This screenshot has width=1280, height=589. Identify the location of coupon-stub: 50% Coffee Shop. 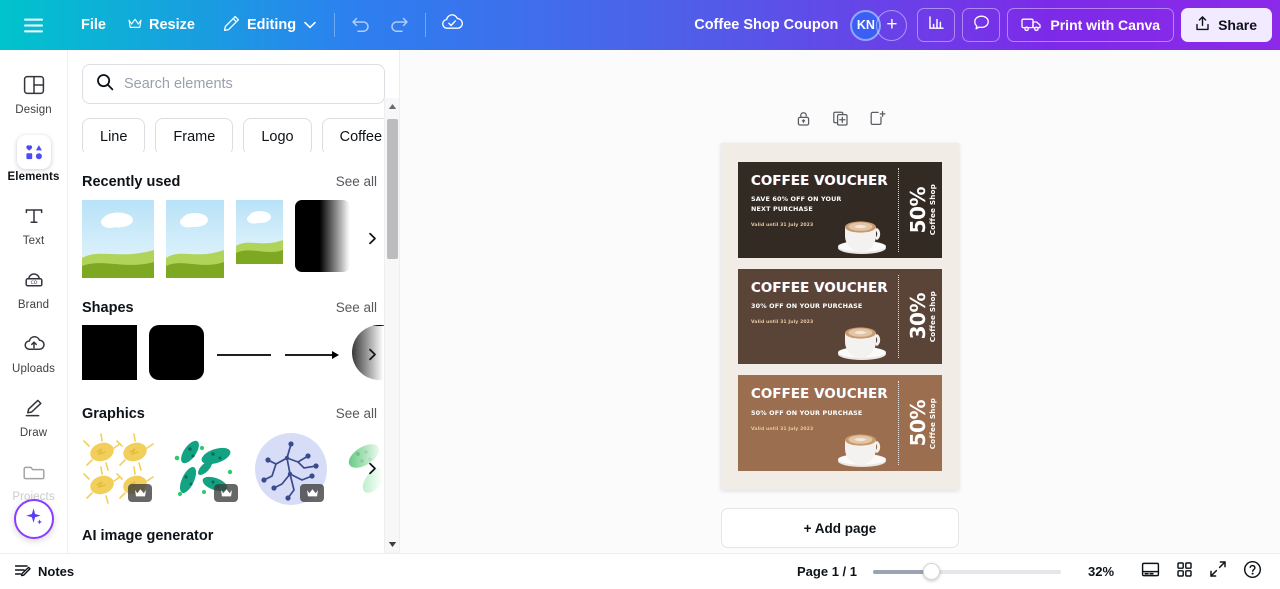
(920, 423).